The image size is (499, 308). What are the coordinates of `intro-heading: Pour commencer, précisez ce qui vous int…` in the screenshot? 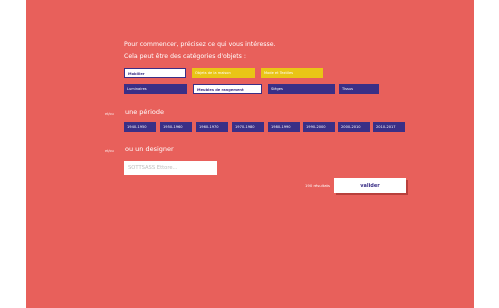 It's located at (200, 44).